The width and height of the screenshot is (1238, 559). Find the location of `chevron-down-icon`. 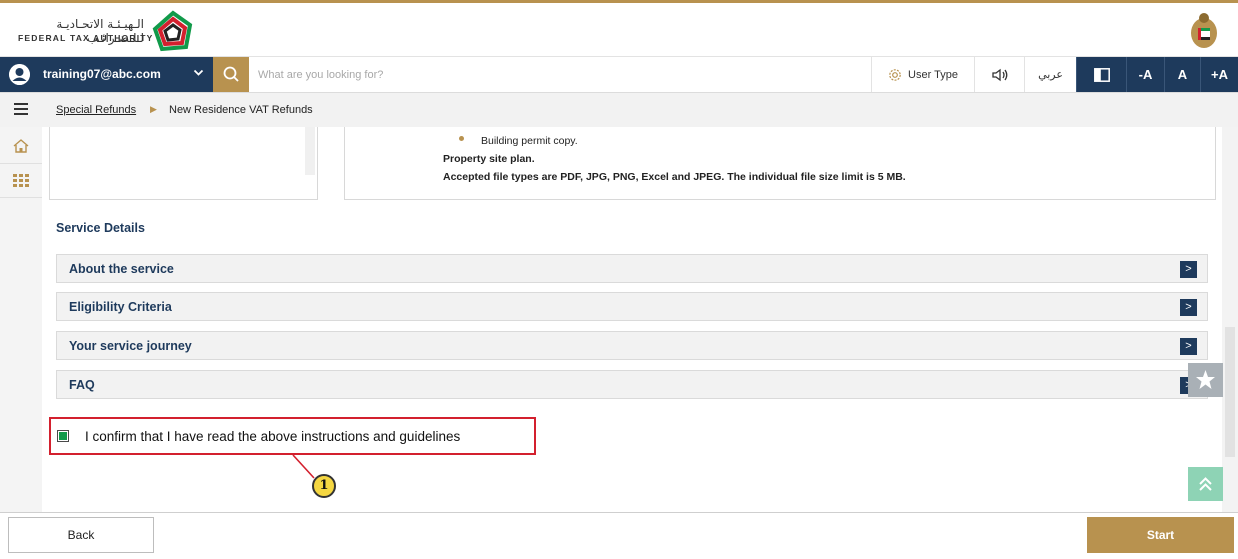

chevron-down-icon is located at coordinates (198, 72).